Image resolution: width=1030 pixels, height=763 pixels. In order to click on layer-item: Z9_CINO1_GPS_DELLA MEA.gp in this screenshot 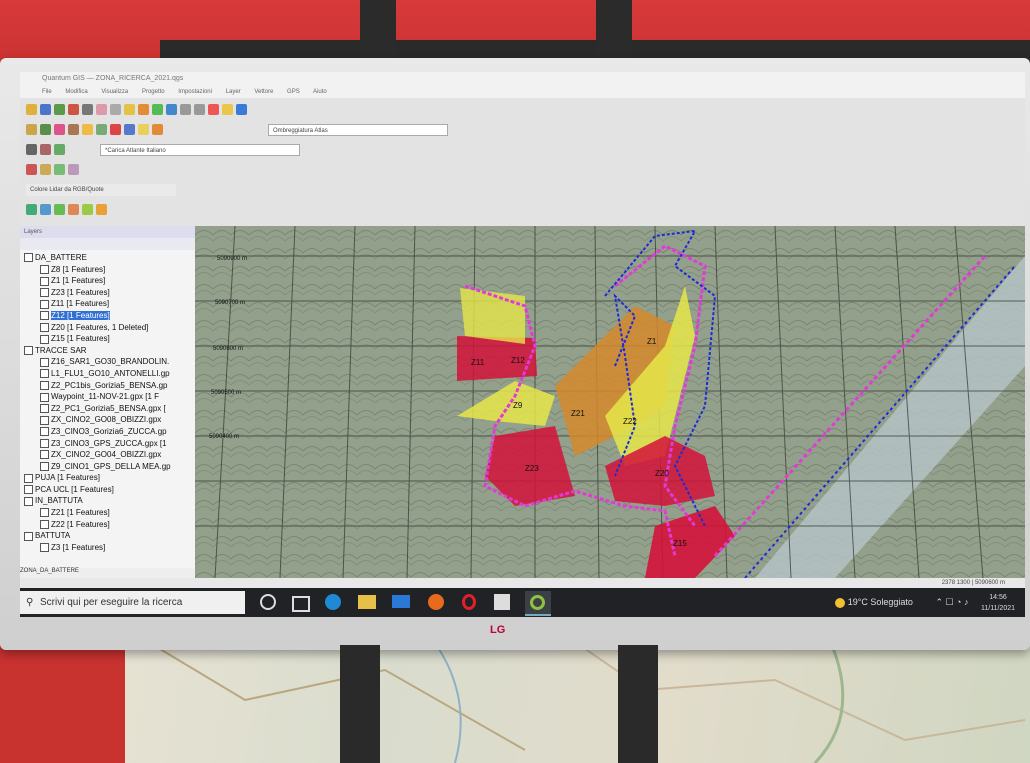, I will do `click(107, 467)`.